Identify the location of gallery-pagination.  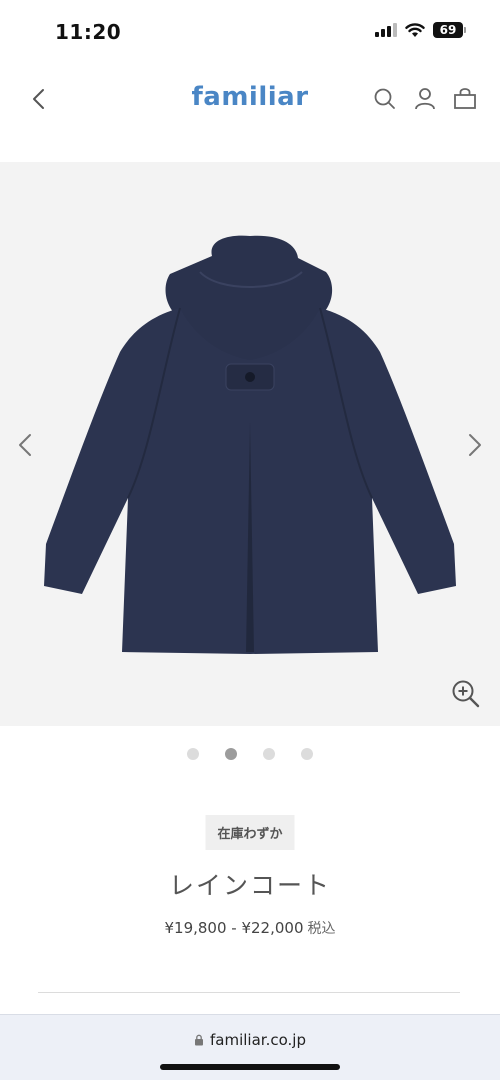
(250, 754).